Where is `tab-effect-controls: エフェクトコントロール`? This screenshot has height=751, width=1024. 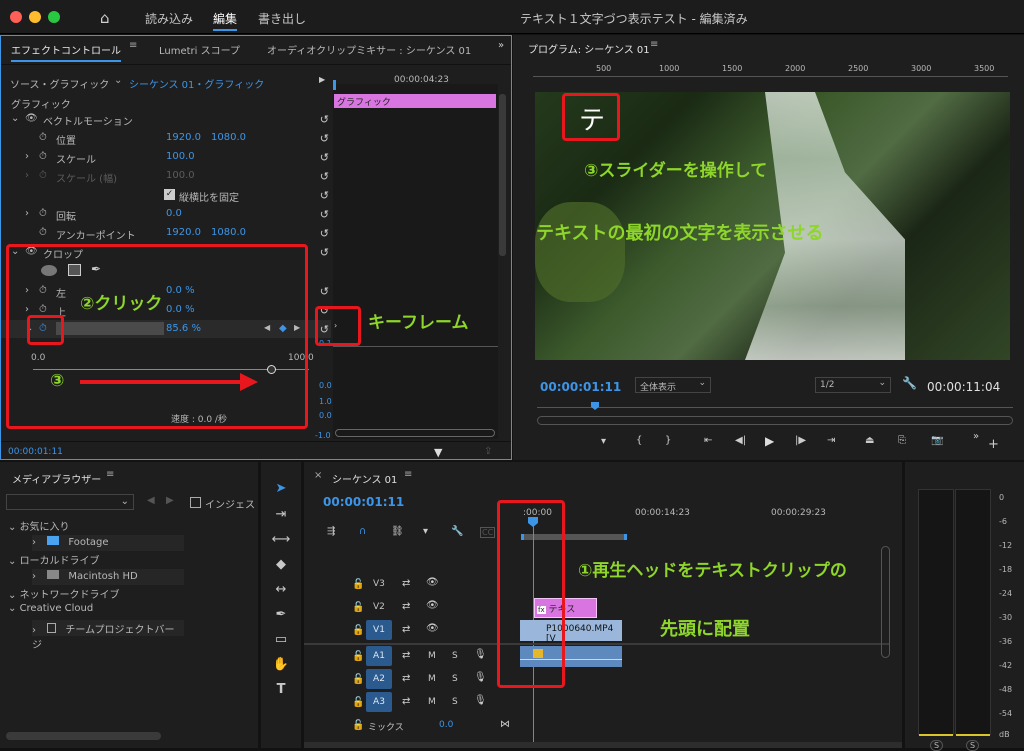 tab-effect-controls: エフェクトコントロール is located at coordinates (66, 52).